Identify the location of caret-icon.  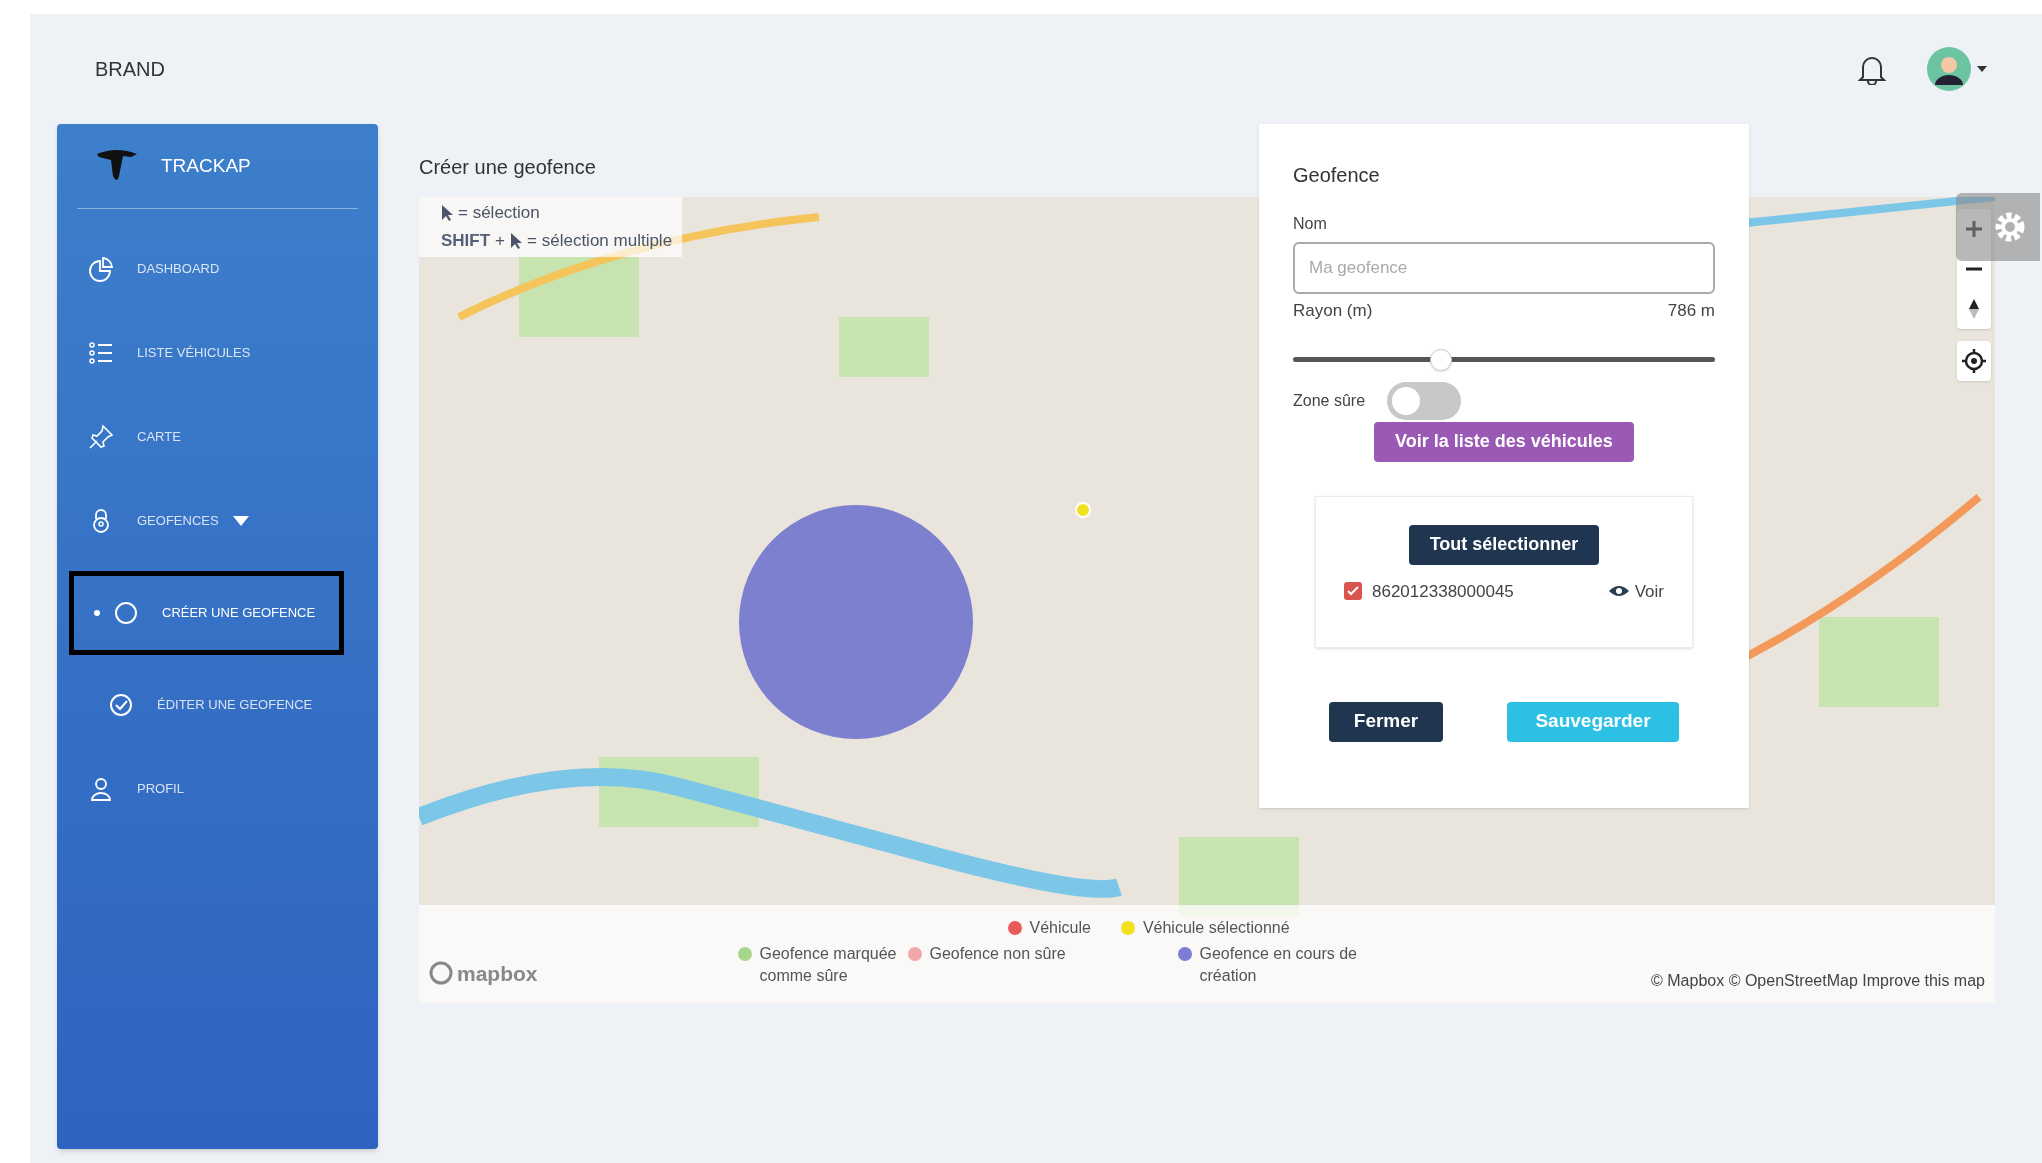
(1982, 69).